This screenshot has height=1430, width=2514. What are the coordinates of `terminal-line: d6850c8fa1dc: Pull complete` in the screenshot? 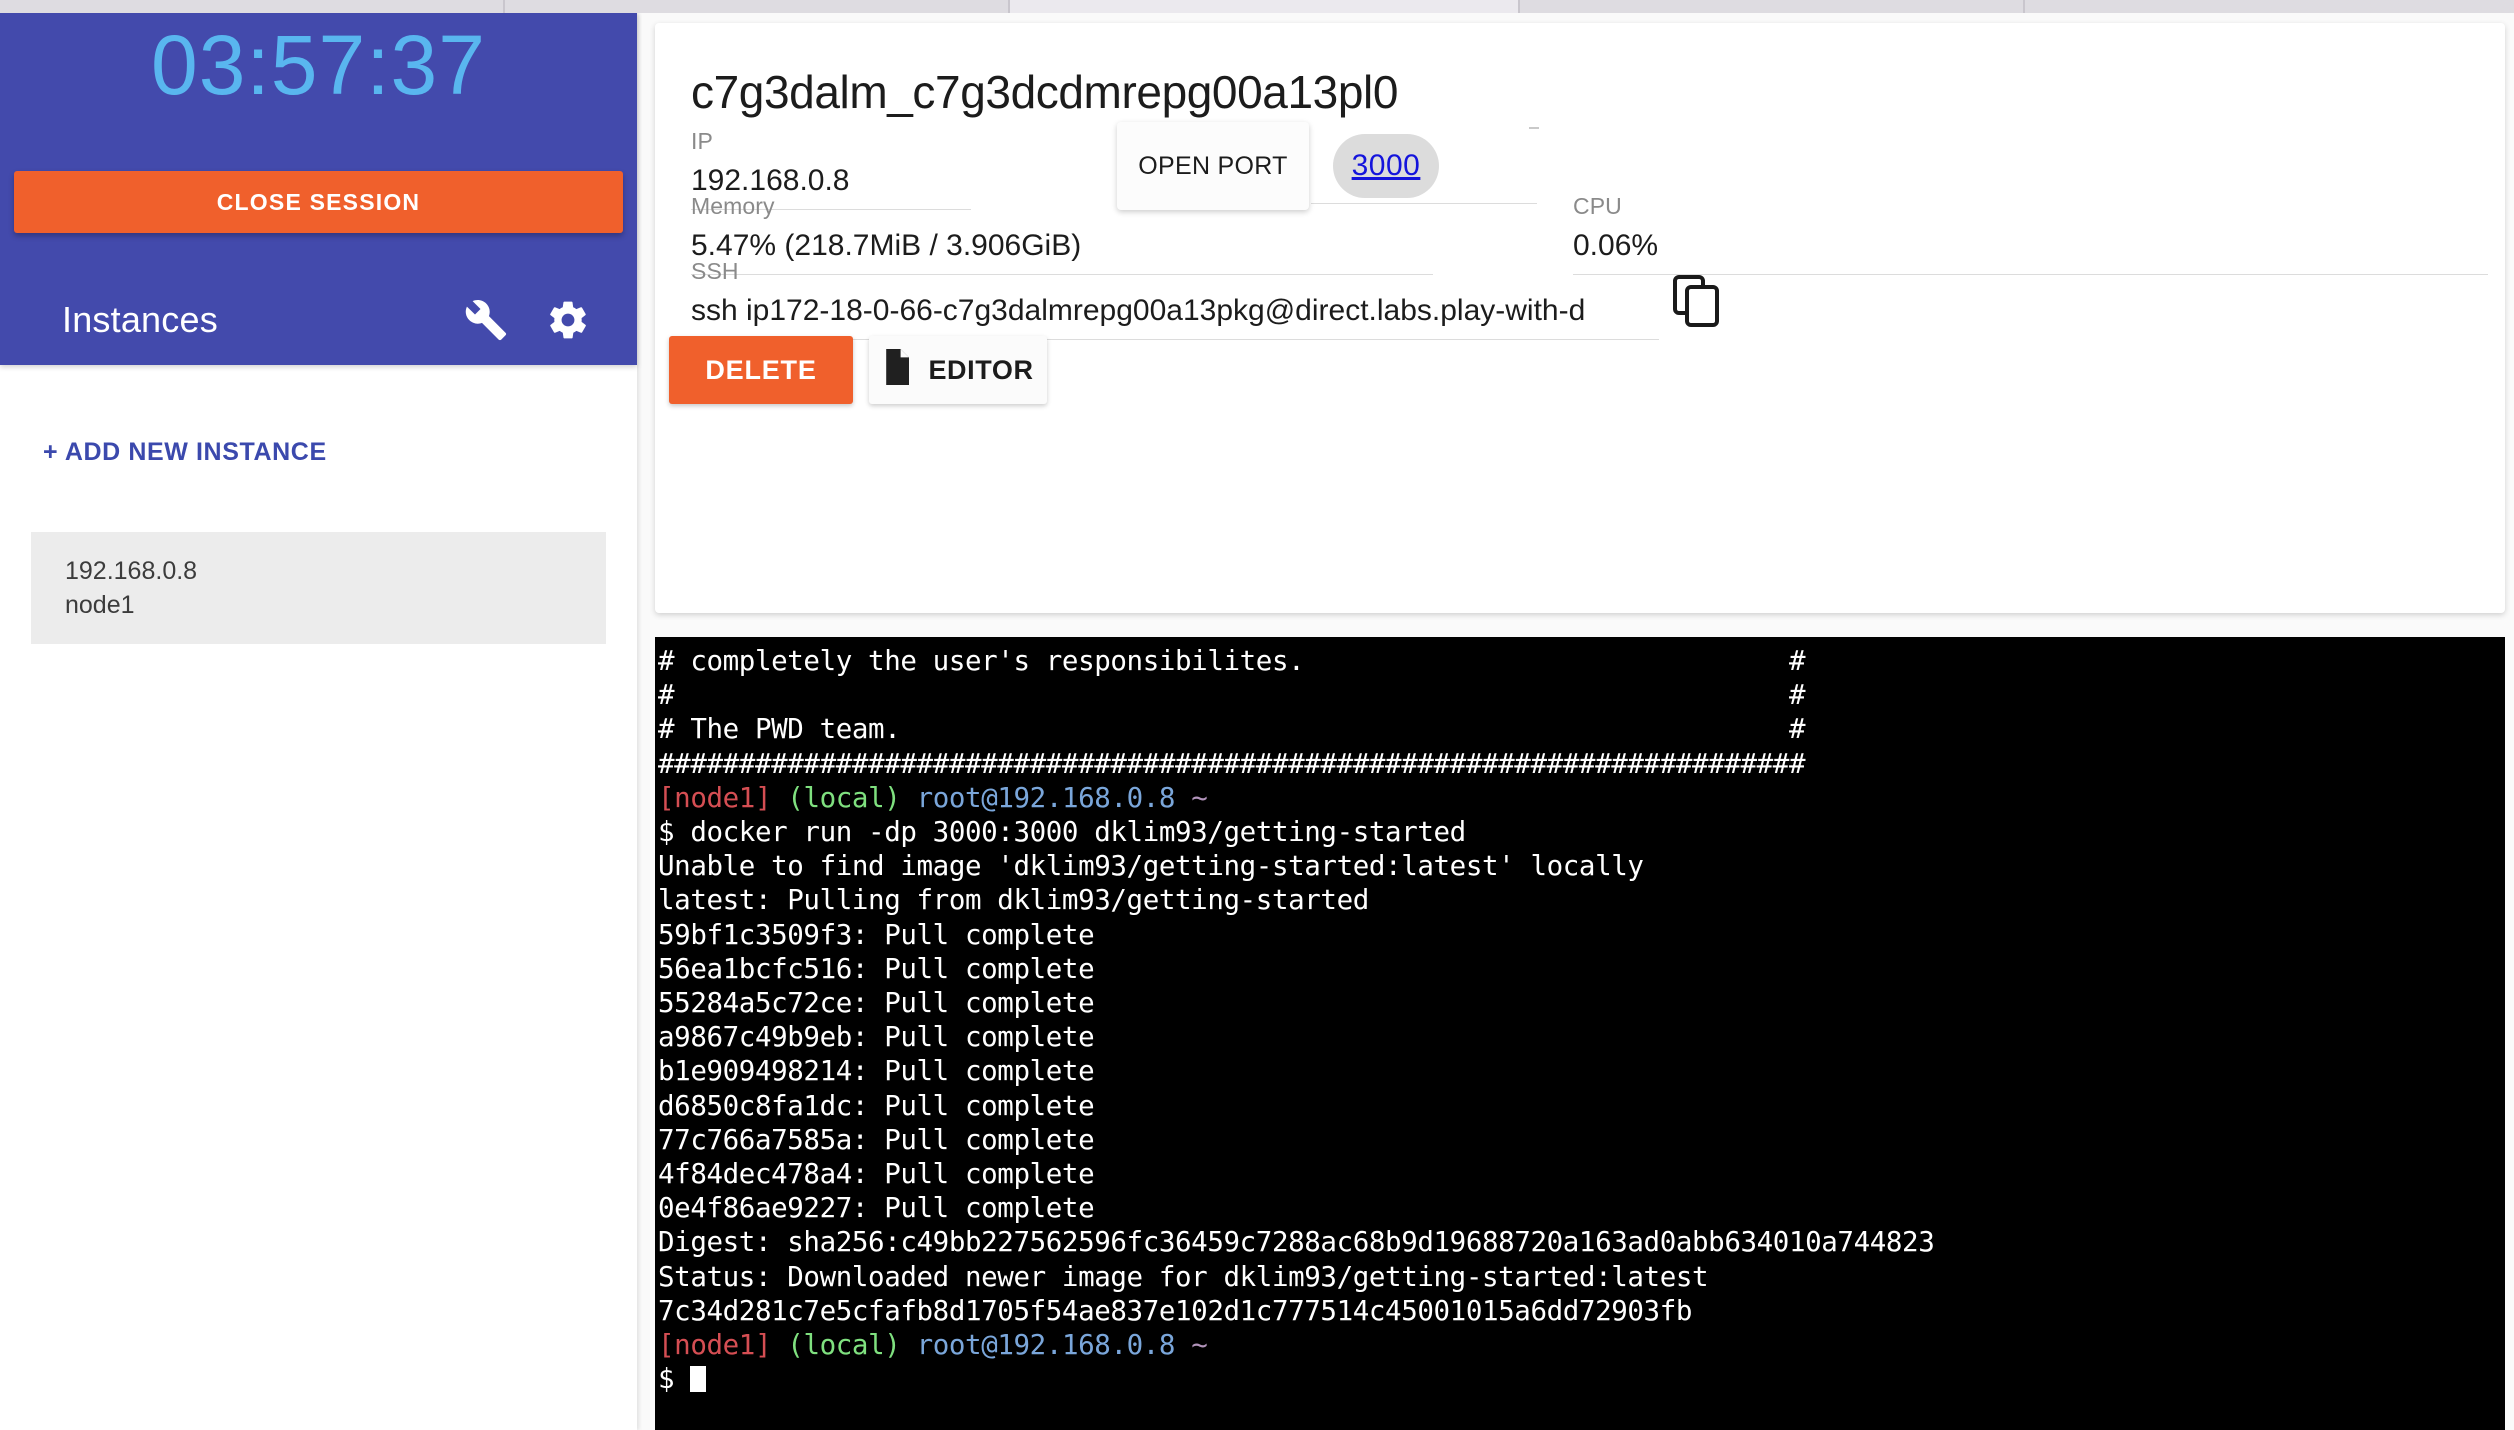 It's located at (1581, 1106).